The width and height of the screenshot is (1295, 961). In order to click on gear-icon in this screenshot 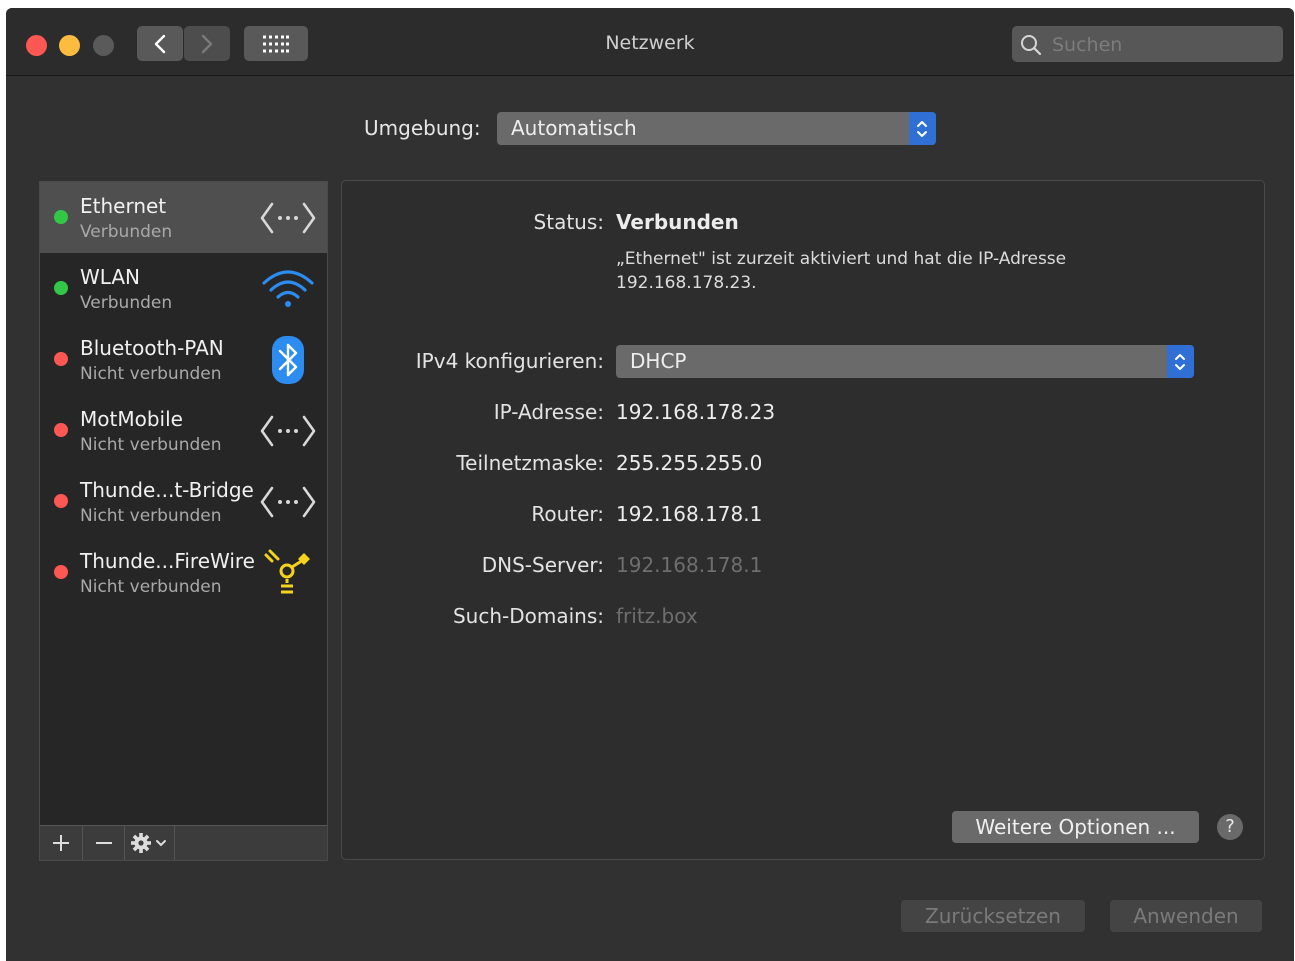, I will do `click(148, 843)`.